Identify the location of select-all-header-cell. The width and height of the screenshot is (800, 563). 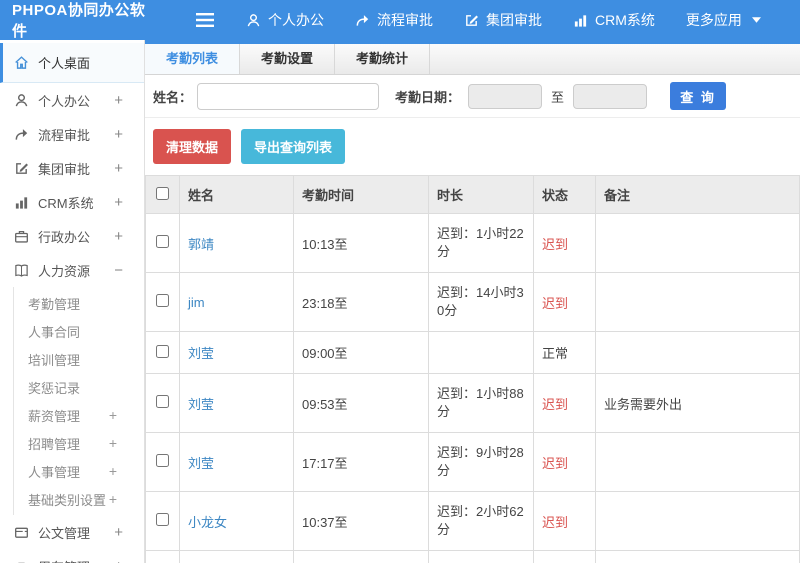
(162, 194).